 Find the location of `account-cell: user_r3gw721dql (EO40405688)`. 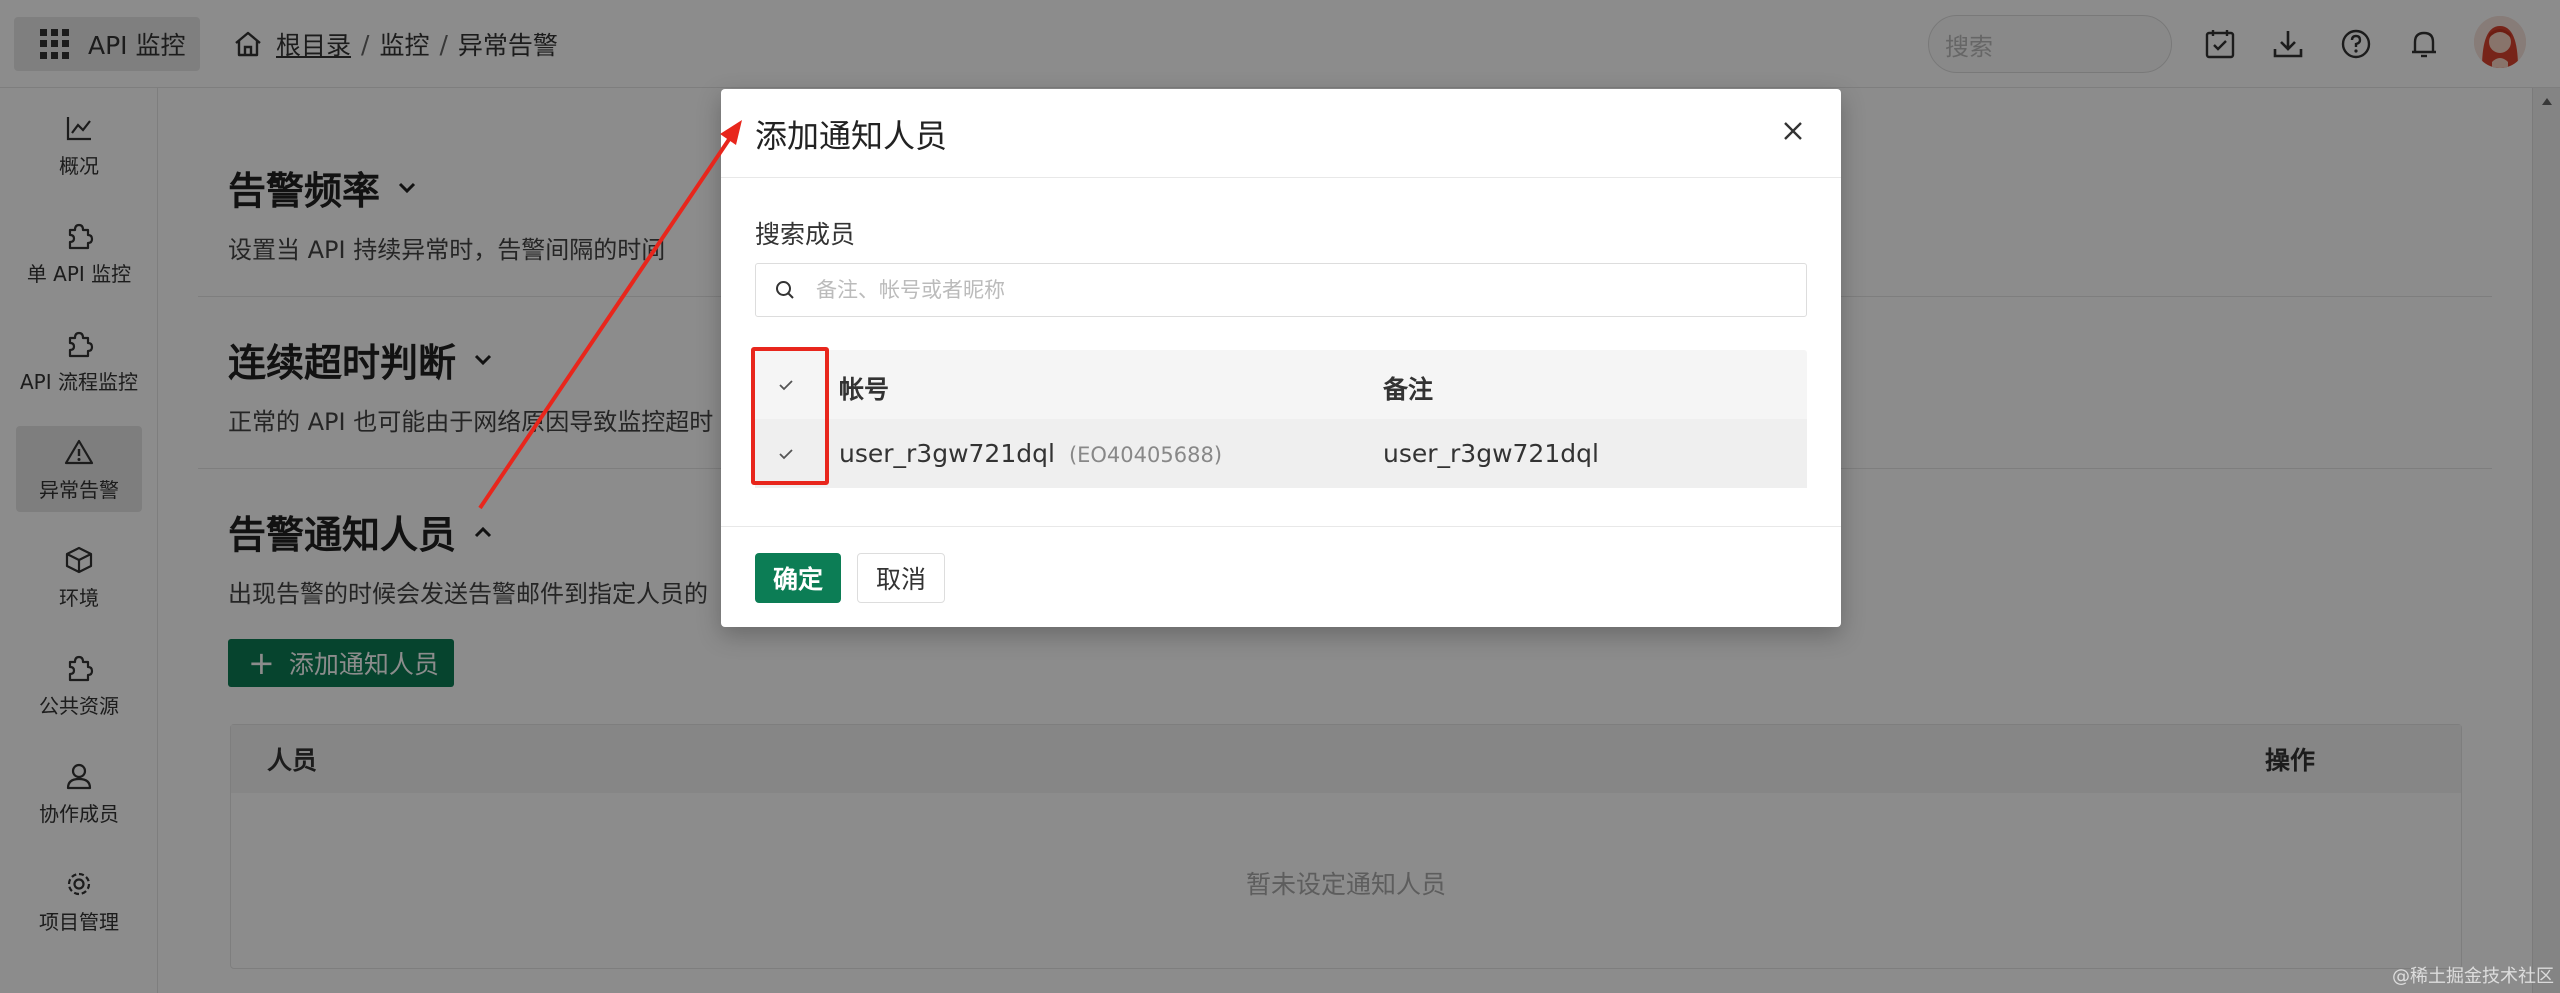

account-cell: user_r3gw721dql (EO40405688) is located at coordinates (1030, 453).